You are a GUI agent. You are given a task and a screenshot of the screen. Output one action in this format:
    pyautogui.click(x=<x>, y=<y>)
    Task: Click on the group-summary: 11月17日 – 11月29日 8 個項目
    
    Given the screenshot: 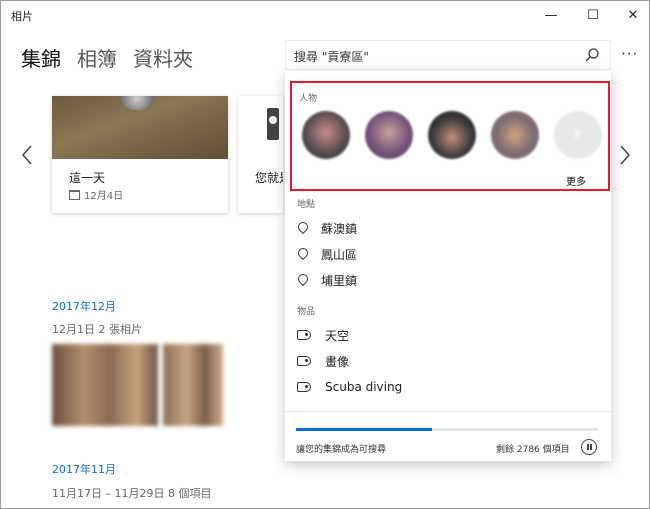 What is the action you would take?
    pyautogui.click(x=132, y=493)
    